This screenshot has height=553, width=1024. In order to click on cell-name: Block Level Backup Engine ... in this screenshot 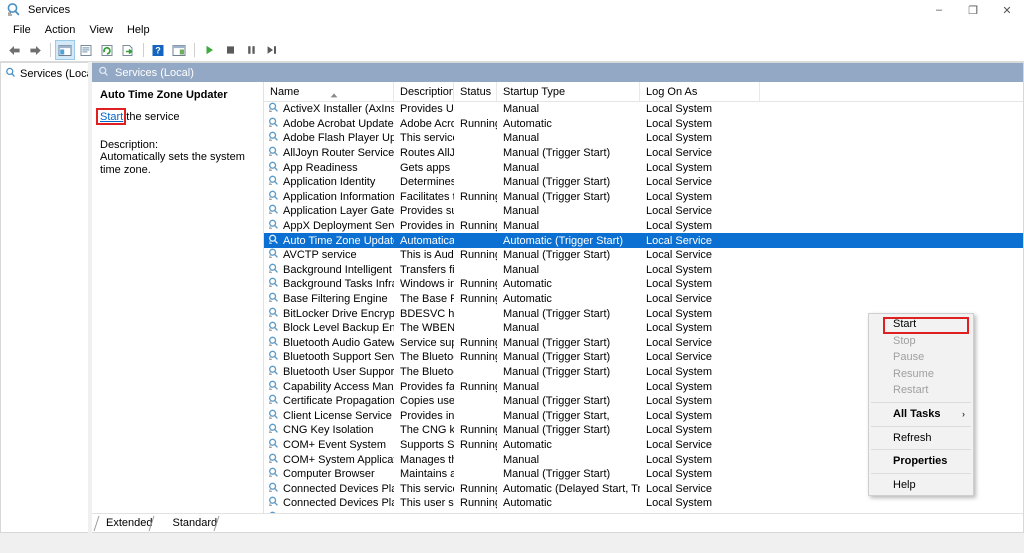, I will do `click(329, 328)`.